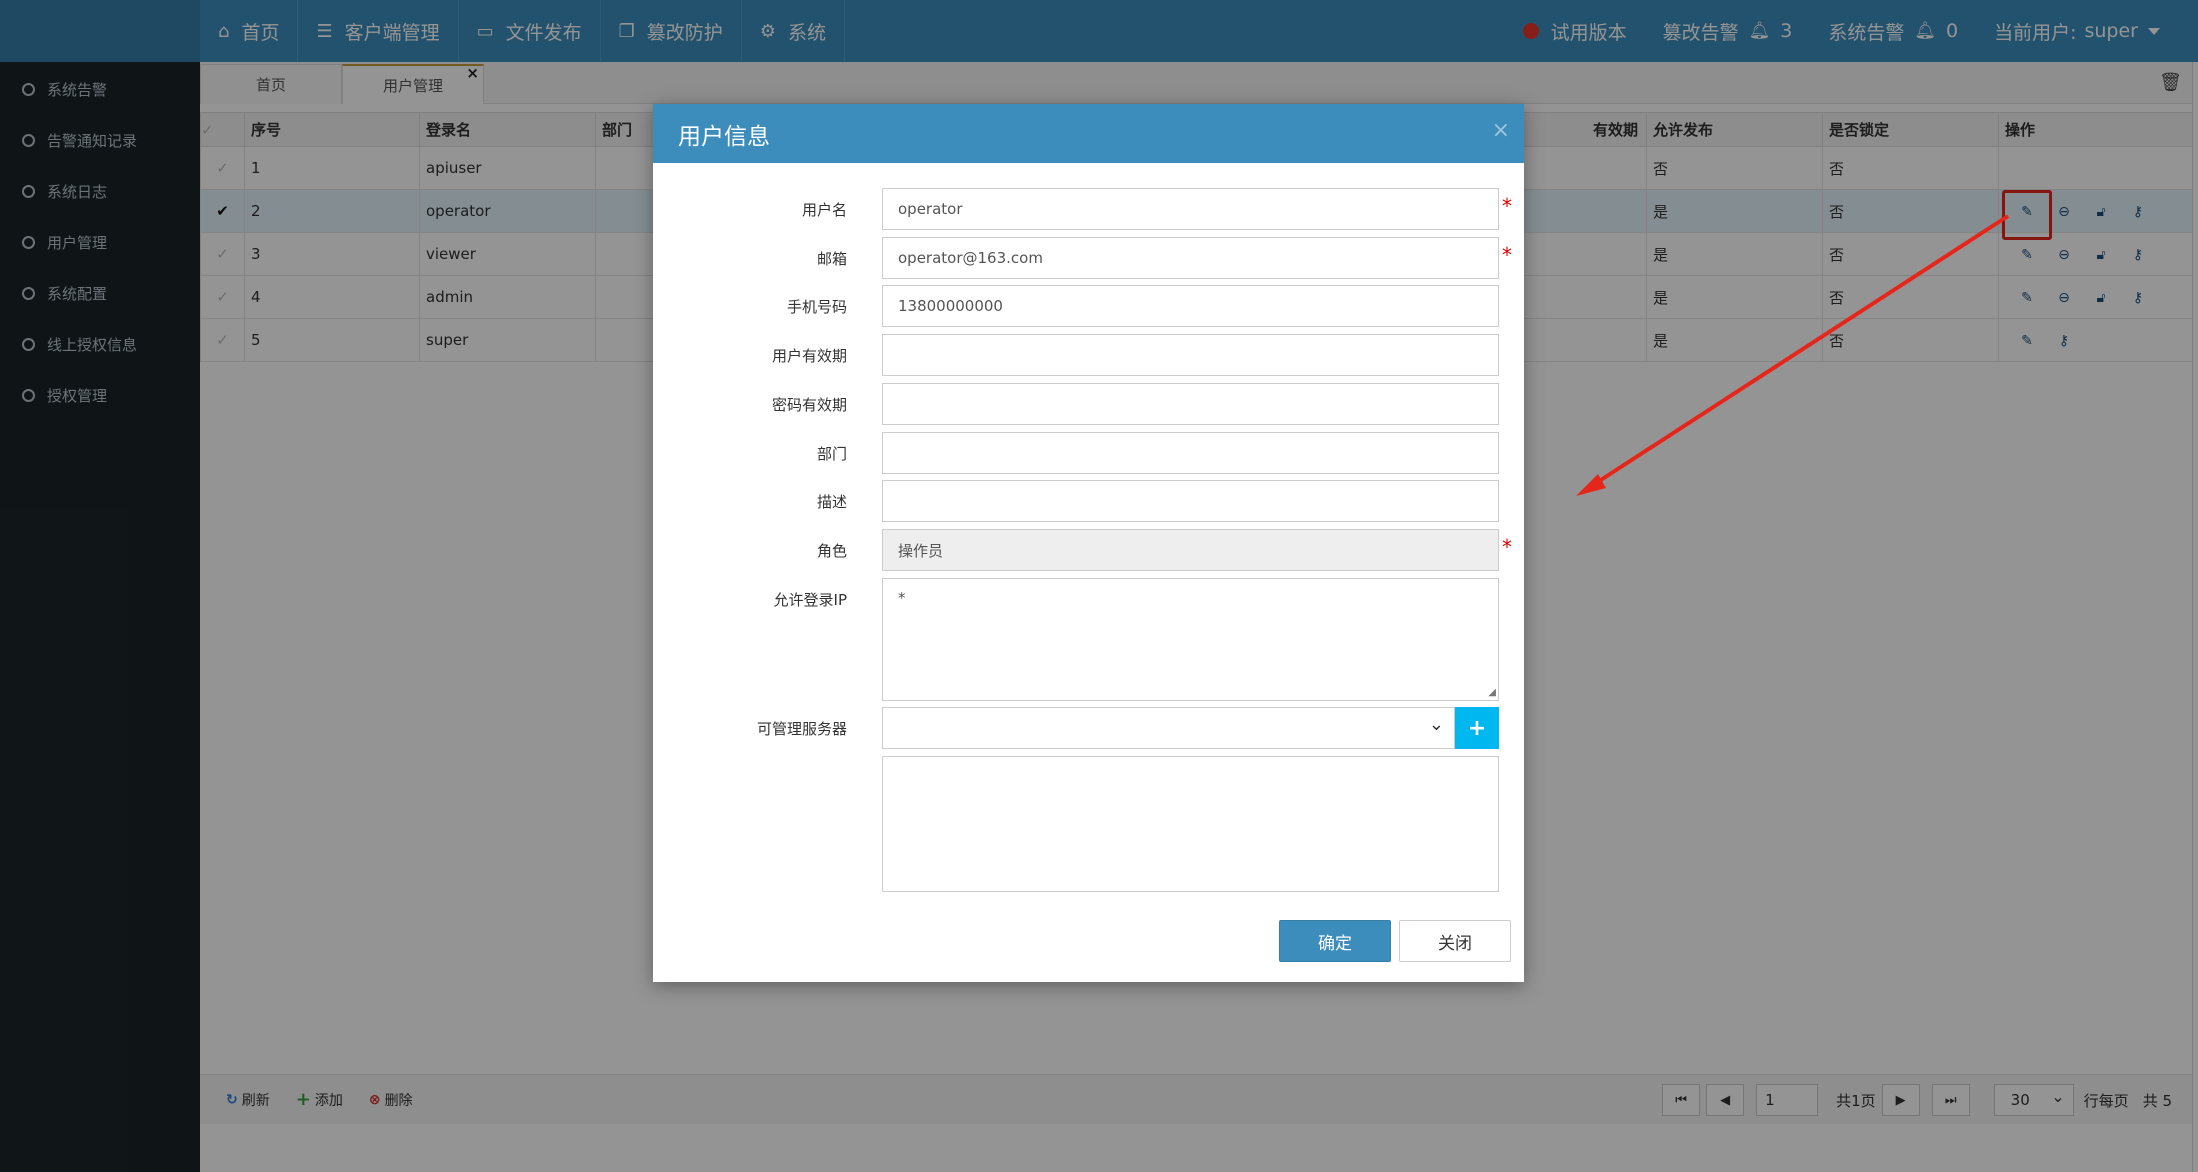 The width and height of the screenshot is (2198, 1172). I want to click on close-button: 关闭, so click(1455, 941).